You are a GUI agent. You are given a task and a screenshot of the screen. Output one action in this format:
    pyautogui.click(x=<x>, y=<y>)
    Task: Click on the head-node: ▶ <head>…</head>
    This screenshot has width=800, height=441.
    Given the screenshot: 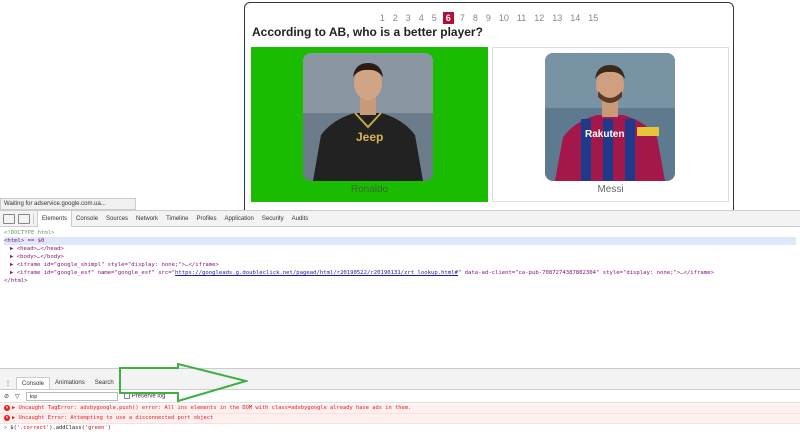 What is the action you would take?
    pyautogui.click(x=400, y=249)
    